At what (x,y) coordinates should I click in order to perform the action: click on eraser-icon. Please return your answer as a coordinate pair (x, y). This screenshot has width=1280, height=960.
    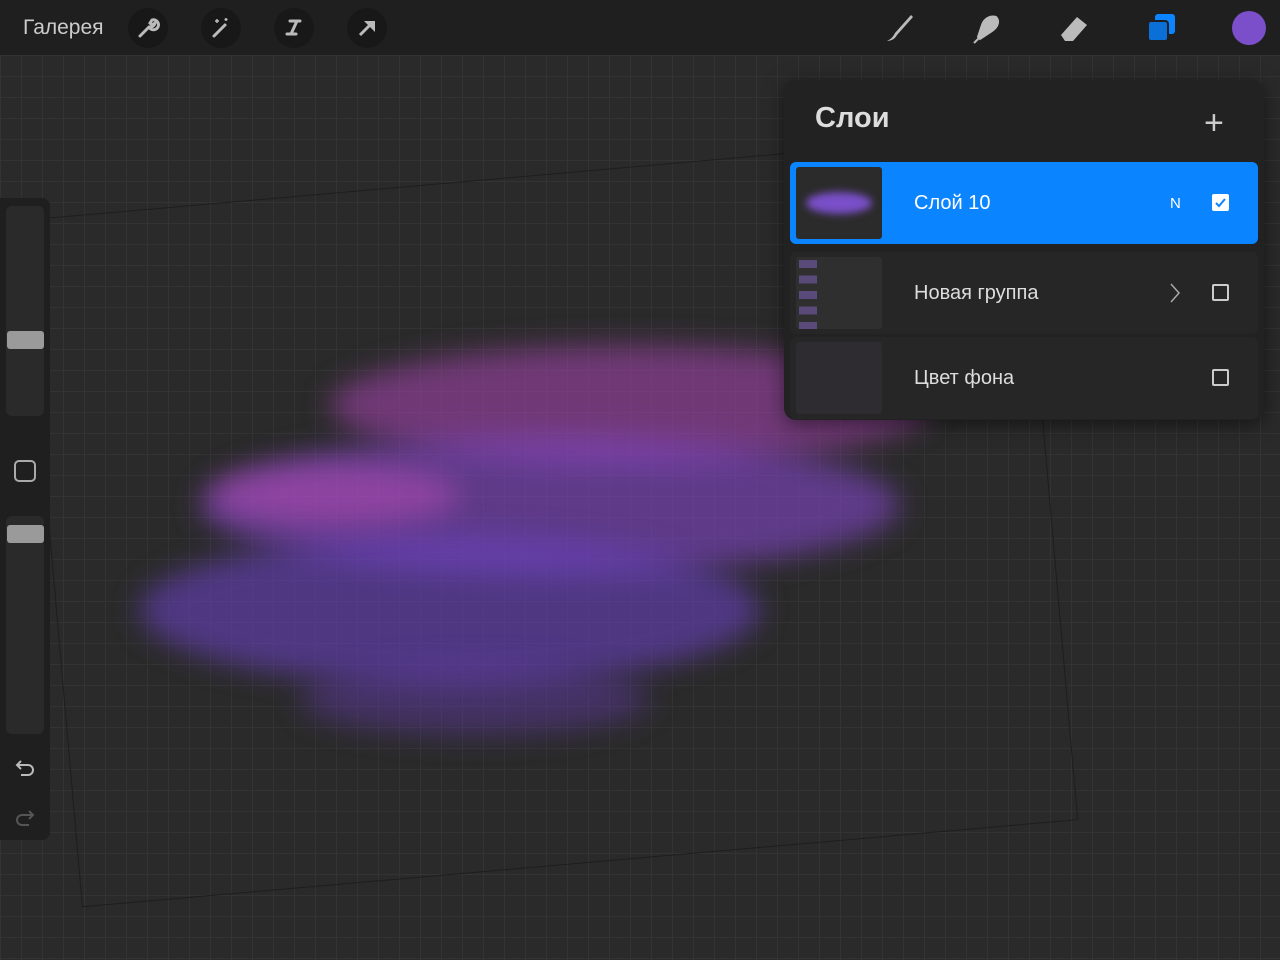
    Looking at the image, I should click on (1074, 29).